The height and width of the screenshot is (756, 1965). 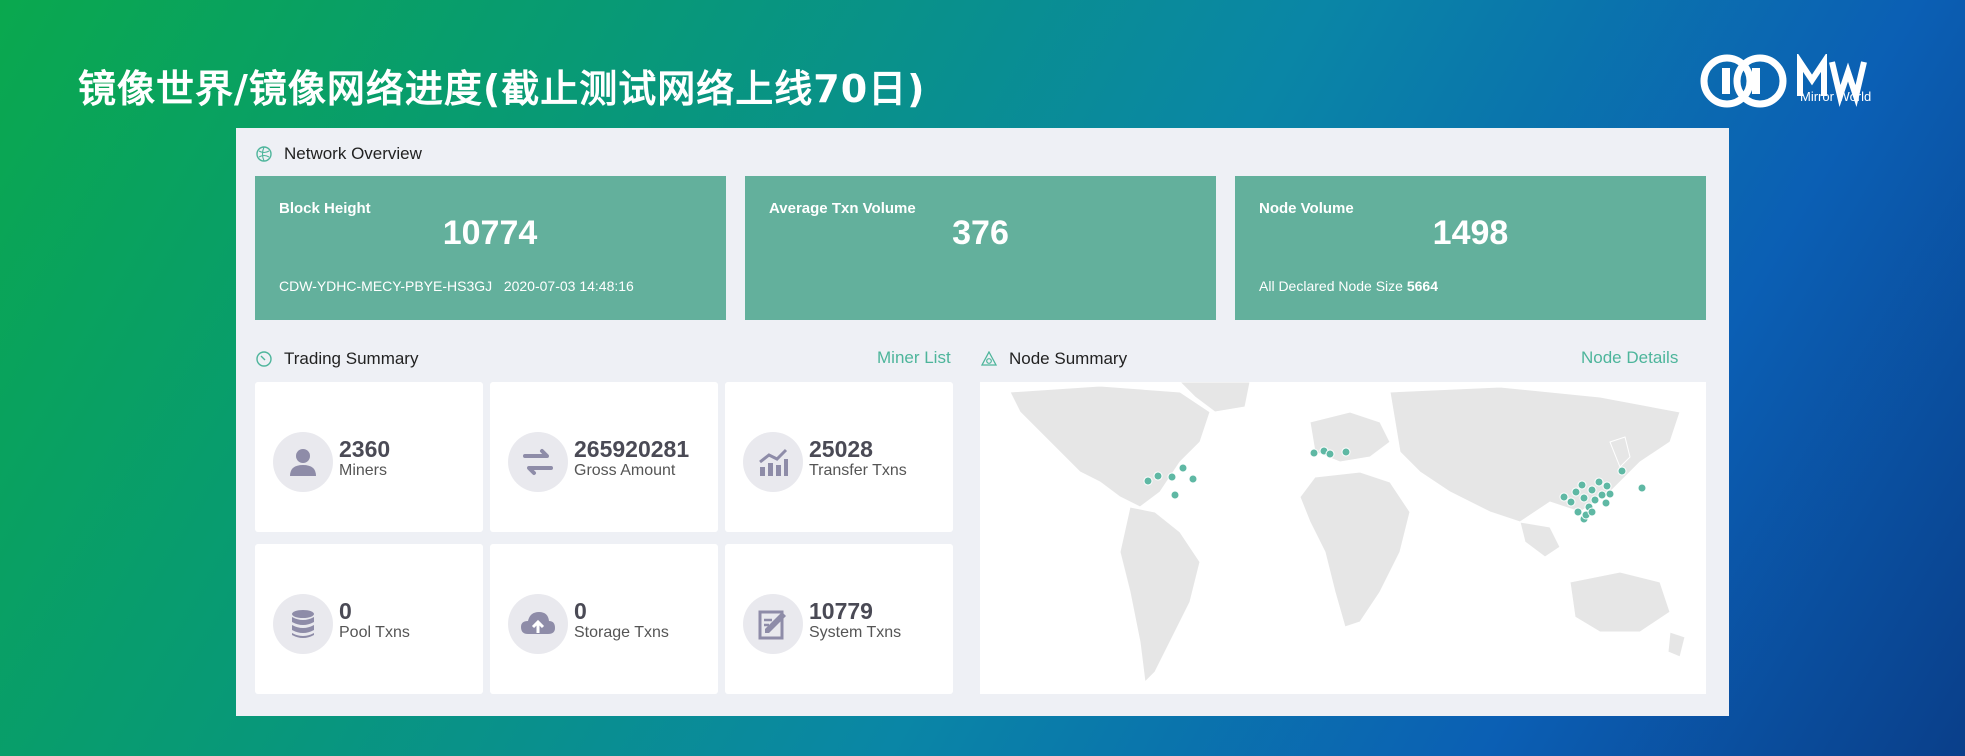 What do you see at coordinates (303, 624) in the screenshot?
I see `database-icon` at bounding box center [303, 624].